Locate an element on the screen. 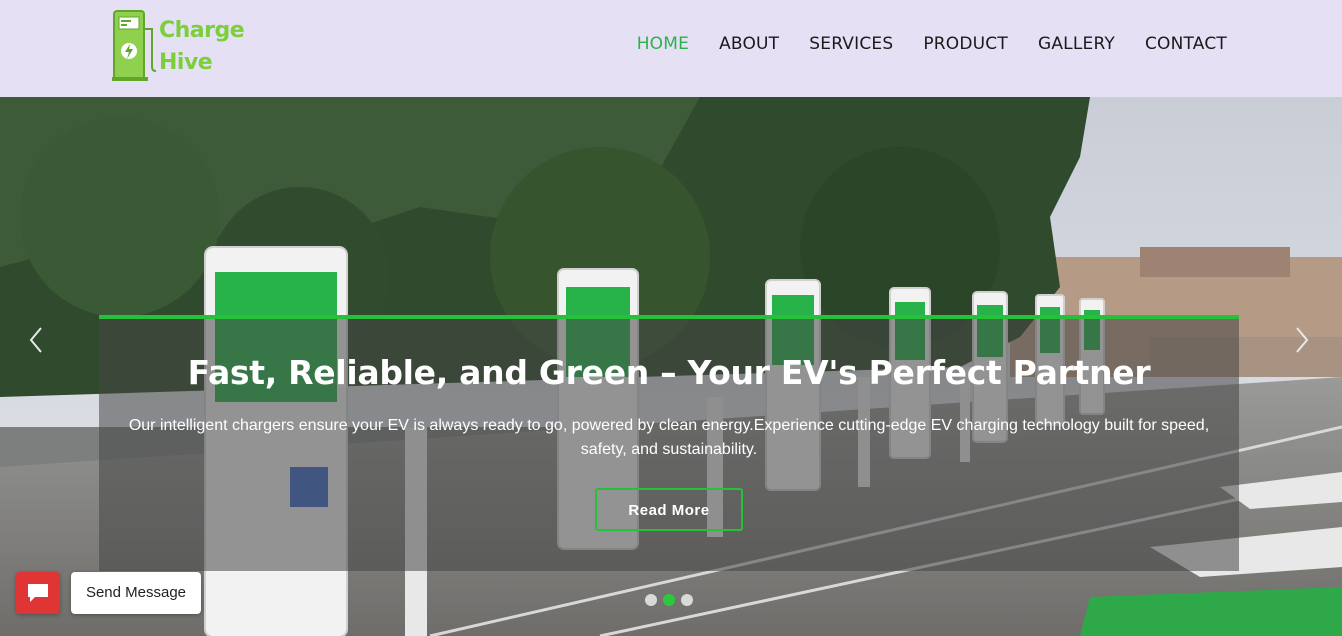 The height and width of the screenshot is (636, 1342). slider-next-button is located at coordinates (1302, 340).